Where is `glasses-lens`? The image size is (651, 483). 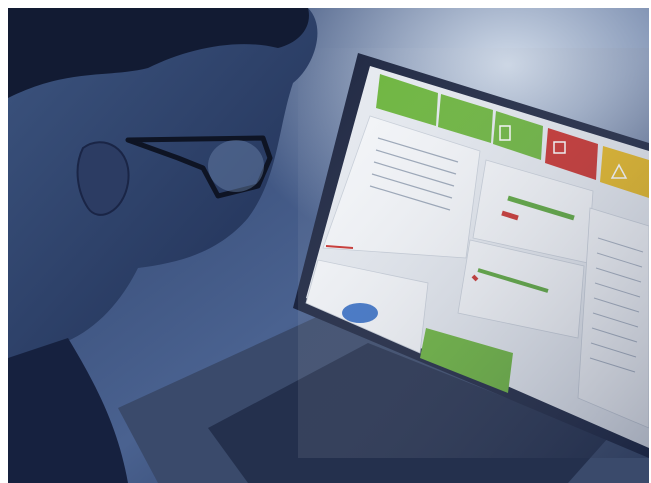
glasses-lens is located at coordinates (236, 166).